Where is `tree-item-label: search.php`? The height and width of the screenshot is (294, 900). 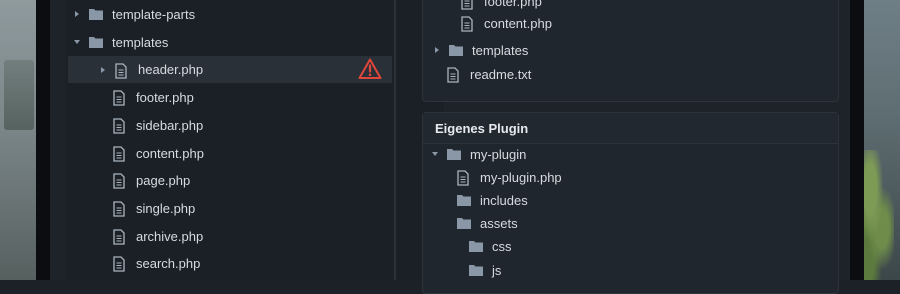
tree-item-label: search.php is located at coordinates (168, 263).